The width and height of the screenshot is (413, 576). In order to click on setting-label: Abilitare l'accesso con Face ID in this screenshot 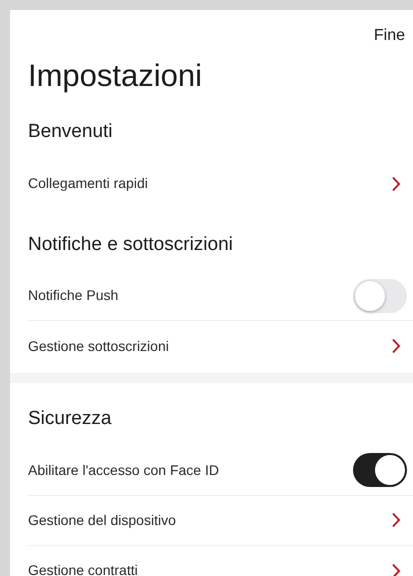, I will do `click(123, 470)`.